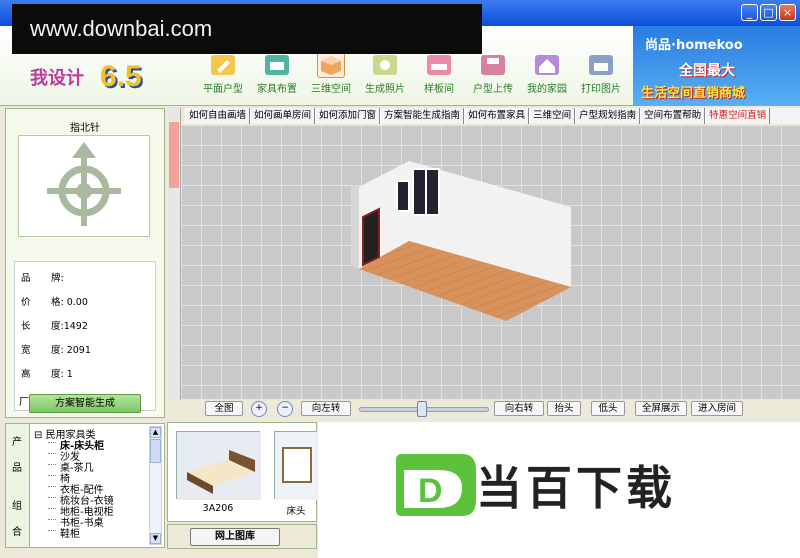 The image size is (800, 558). I want to click on prop-width: 宽度: 2091, so click(56, 350).